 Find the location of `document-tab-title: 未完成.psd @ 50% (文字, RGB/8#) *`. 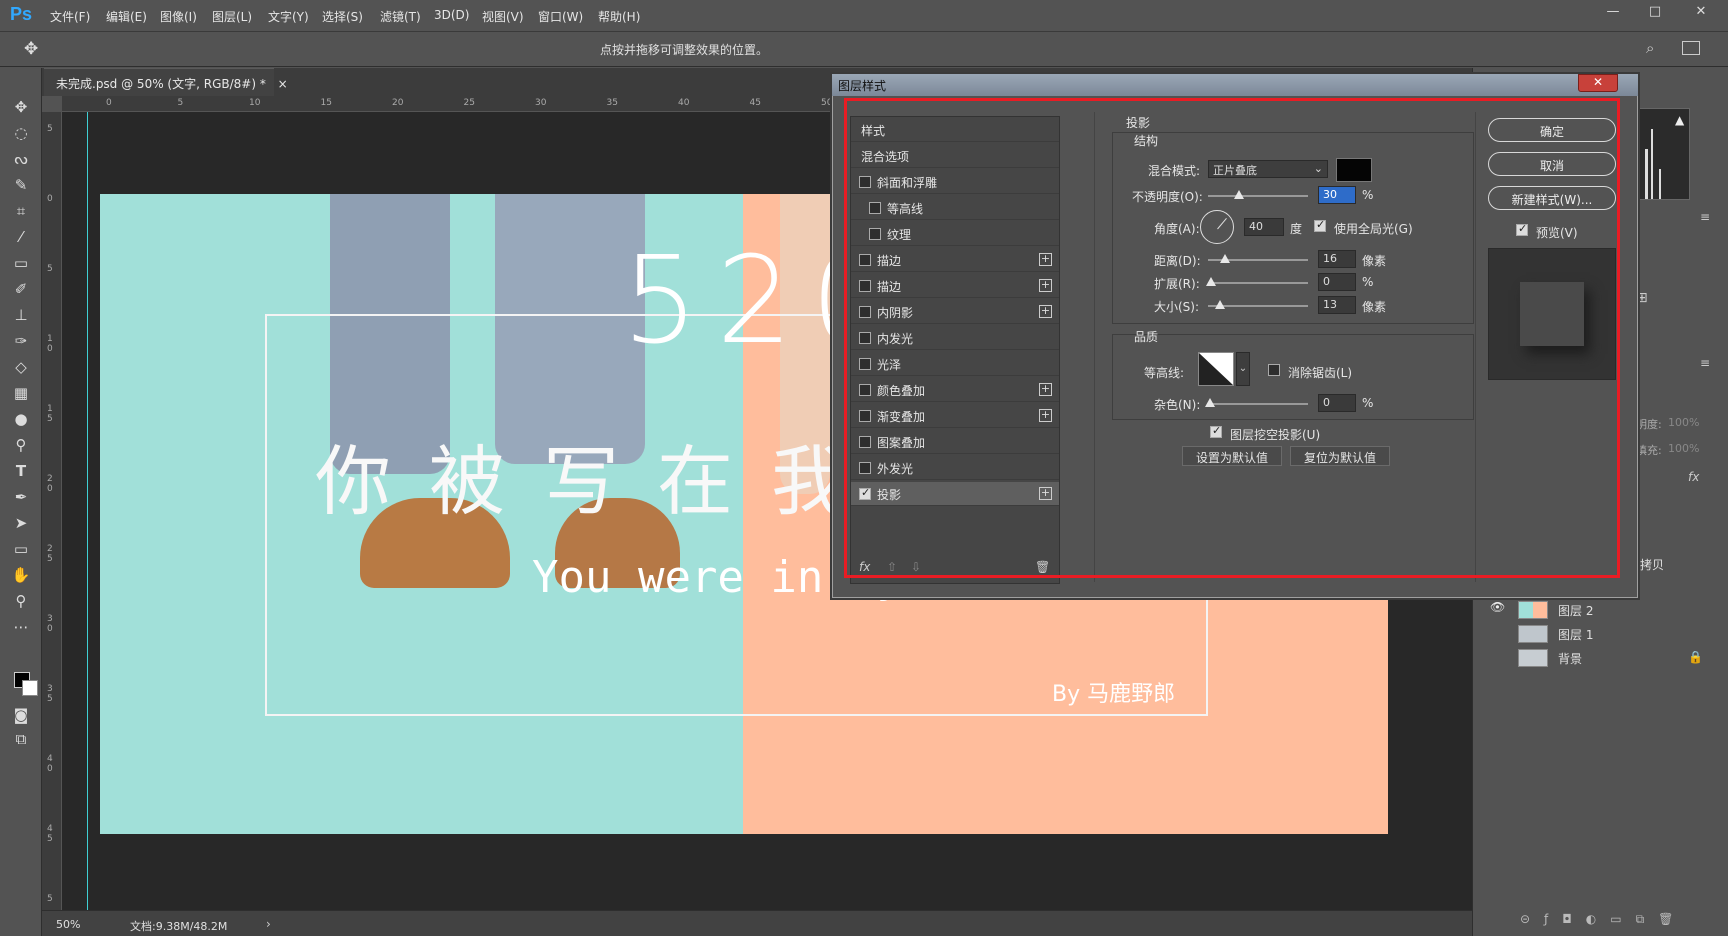

document-tab-title: 未完成.psd @ 50% (文字, RGB/8#) * is located at coordinates (161, 84).